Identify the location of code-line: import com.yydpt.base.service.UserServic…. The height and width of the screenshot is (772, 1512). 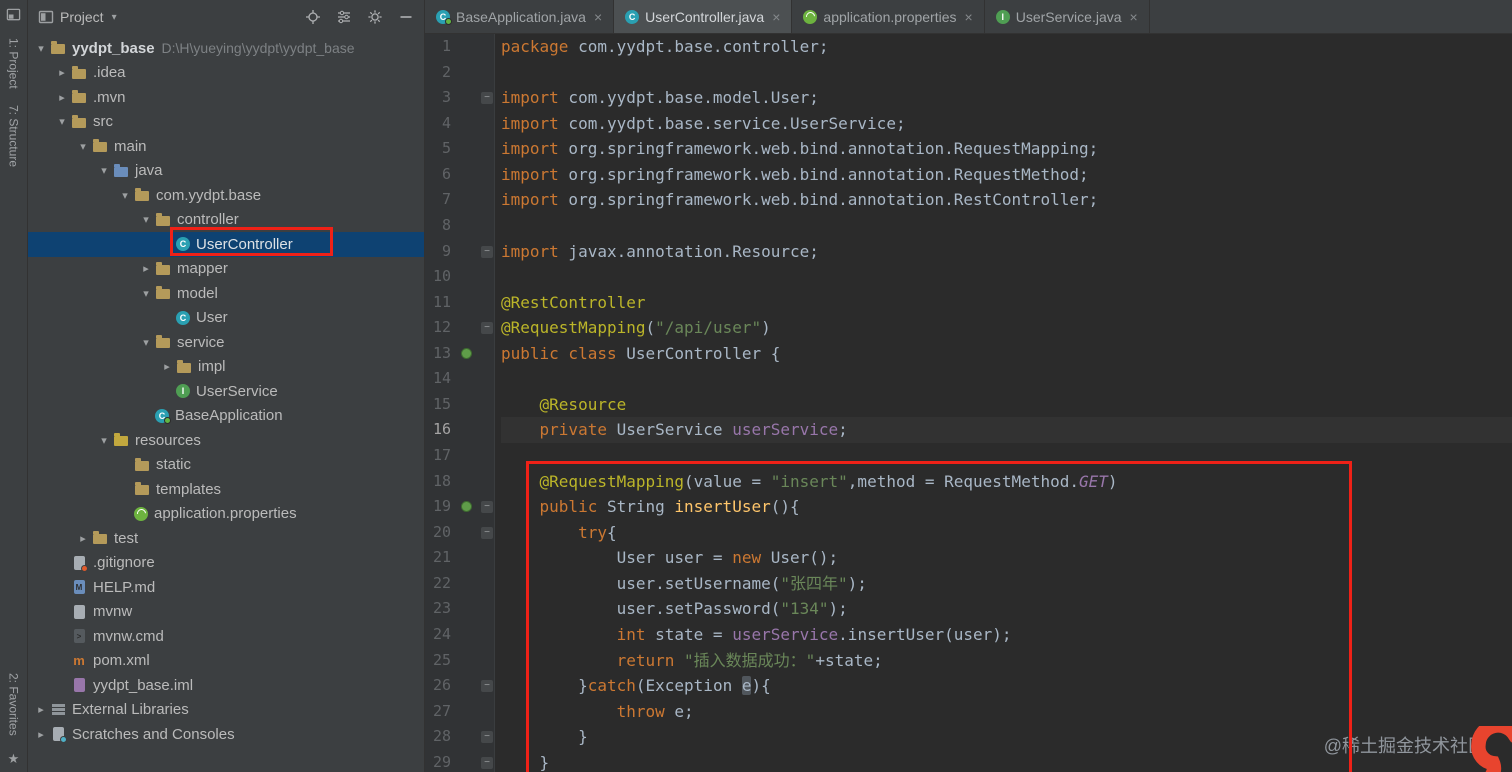
(1006, 124).